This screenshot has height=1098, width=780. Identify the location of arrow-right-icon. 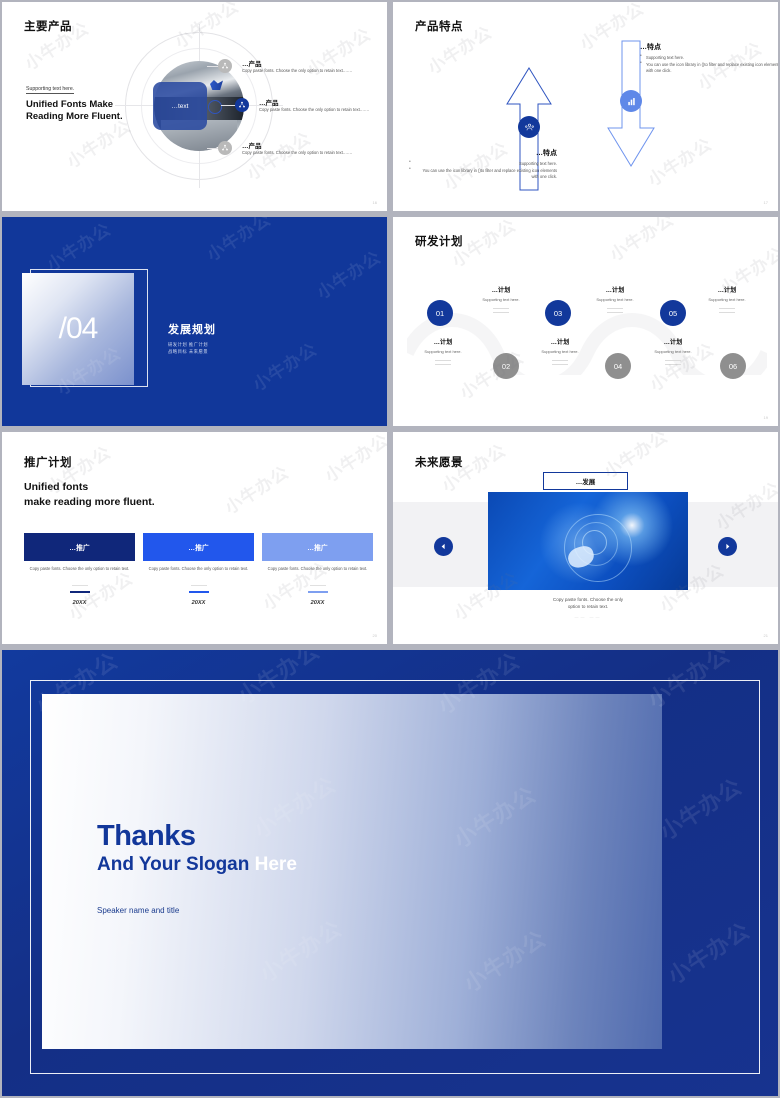
(728, 546).